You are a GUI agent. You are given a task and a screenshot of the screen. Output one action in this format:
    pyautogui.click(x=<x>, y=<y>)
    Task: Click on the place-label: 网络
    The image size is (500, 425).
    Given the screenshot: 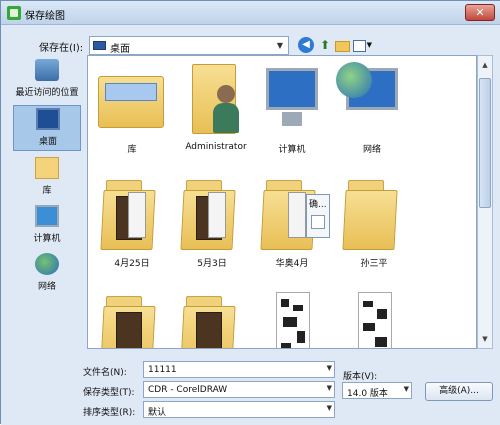 What is the action you would take?
    pyautogui.click(x=46, y=287)
    